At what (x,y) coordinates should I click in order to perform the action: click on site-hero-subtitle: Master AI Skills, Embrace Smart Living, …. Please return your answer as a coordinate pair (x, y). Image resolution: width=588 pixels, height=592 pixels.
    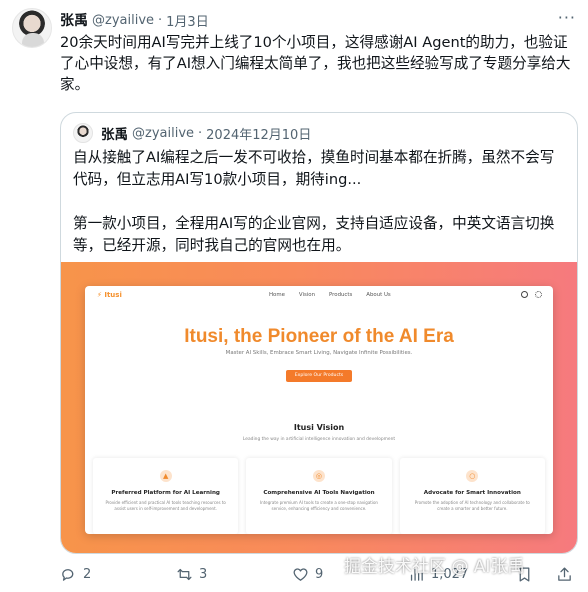
    Looking at the image, I should click on (319, 353).